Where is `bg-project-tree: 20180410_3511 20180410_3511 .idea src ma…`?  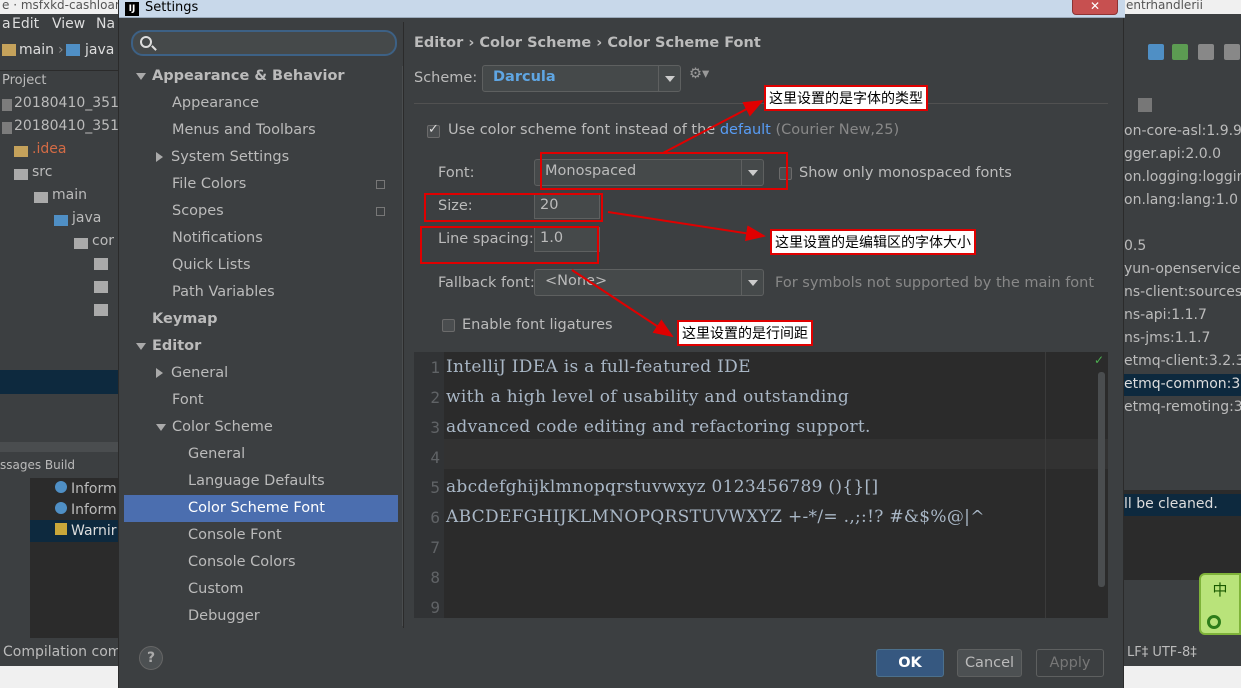 bg-project-tree: 20180410_3511 20180410_3511 .idea src ma… is located at coordinates (59, 270).